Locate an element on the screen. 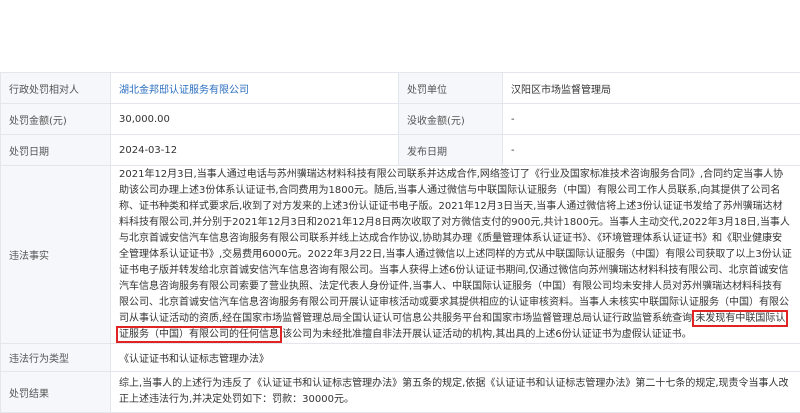 The height and width of the screenshot is (413, 800). amount-label: 处罚金额(元) is located at coordinates (55, 119).